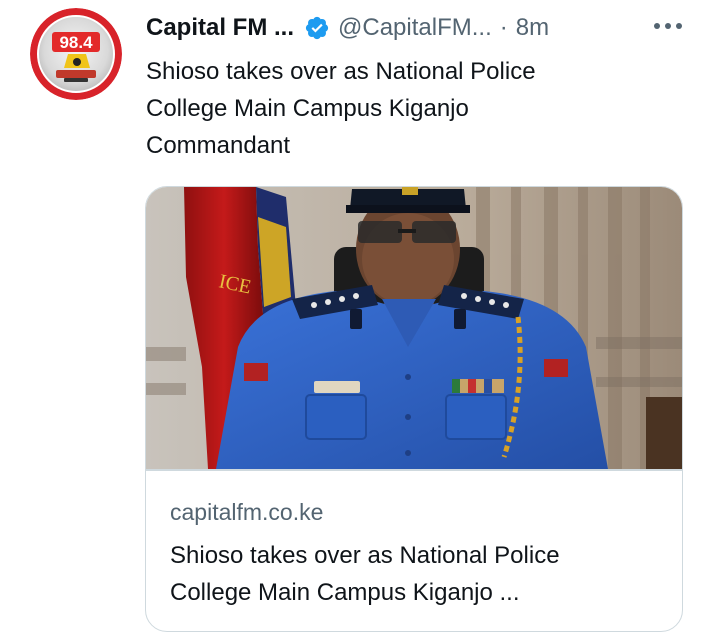 Image resolution: width=716 pixels, height=644 pixels. I want to click on tweet-header: Capital FM ... @CapitalFM... · 8m, so click(347, 28).